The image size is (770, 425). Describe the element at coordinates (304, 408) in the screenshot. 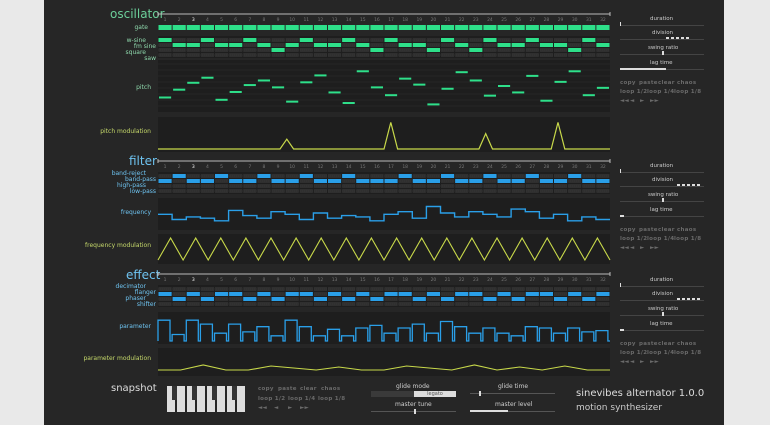

I see `snap-fastforward-button: ►►` at that location.